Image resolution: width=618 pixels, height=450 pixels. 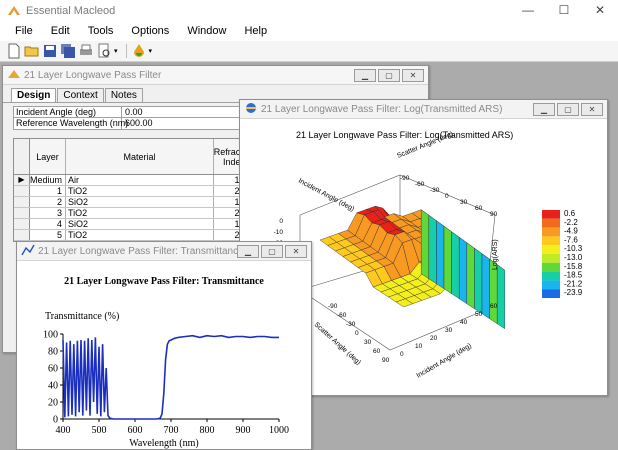 What do you see at coordinates (22, 180) in the screenshot?
I see `row-selector: ▶` at bounding box center [22, 180].